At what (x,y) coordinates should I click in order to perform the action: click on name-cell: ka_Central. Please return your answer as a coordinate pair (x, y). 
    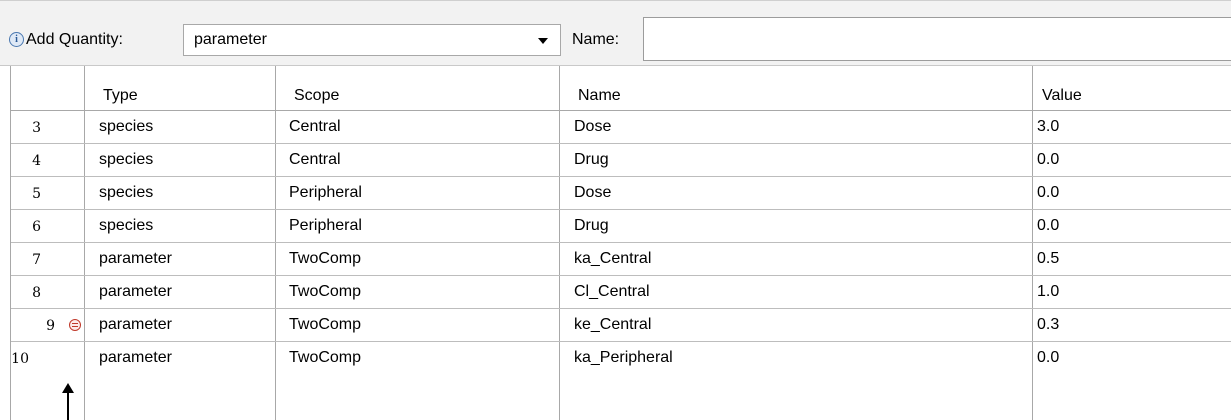
    Looking at the image, I should click on (612, 259).